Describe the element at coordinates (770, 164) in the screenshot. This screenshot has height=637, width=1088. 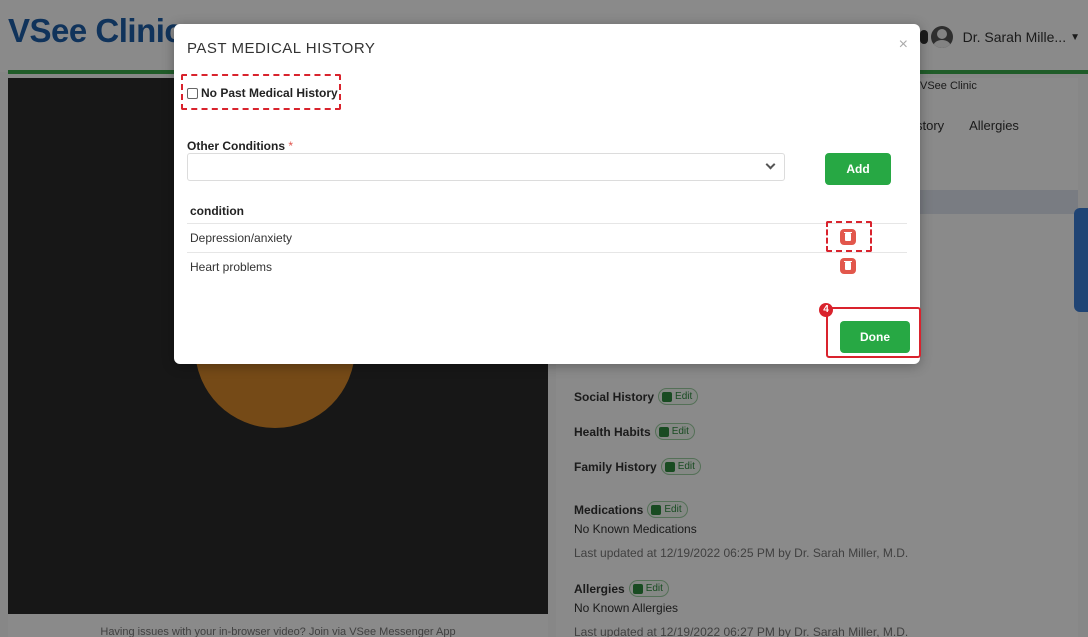
I see `chevron-down-icon` at that location.